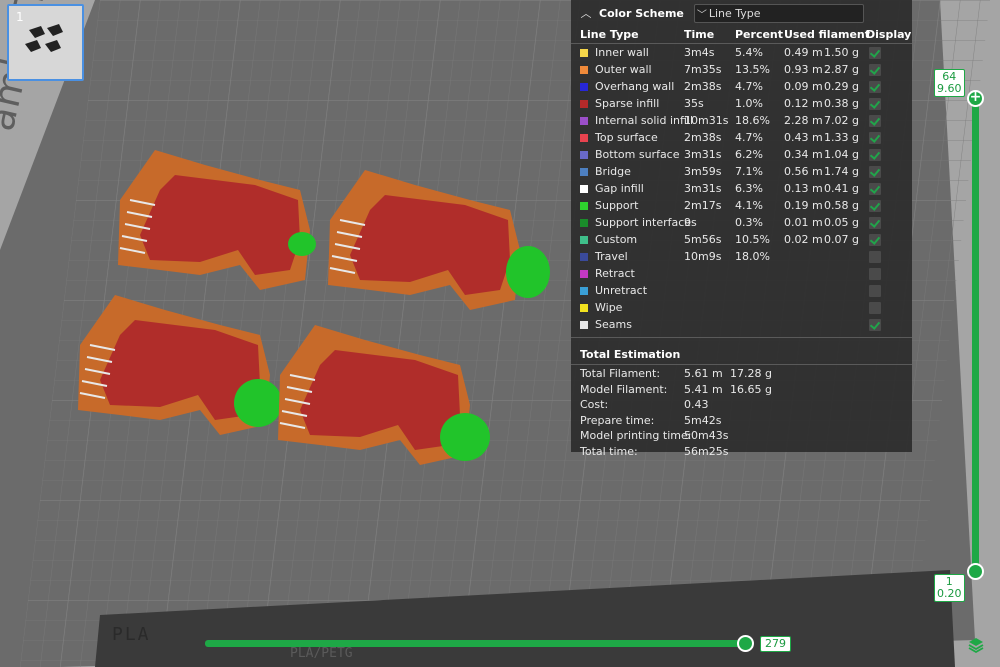 Image resolution: width=1000 pixels, height=667 pixels. I want to click on line-type-percent: 6.3%, so click(749, 188).